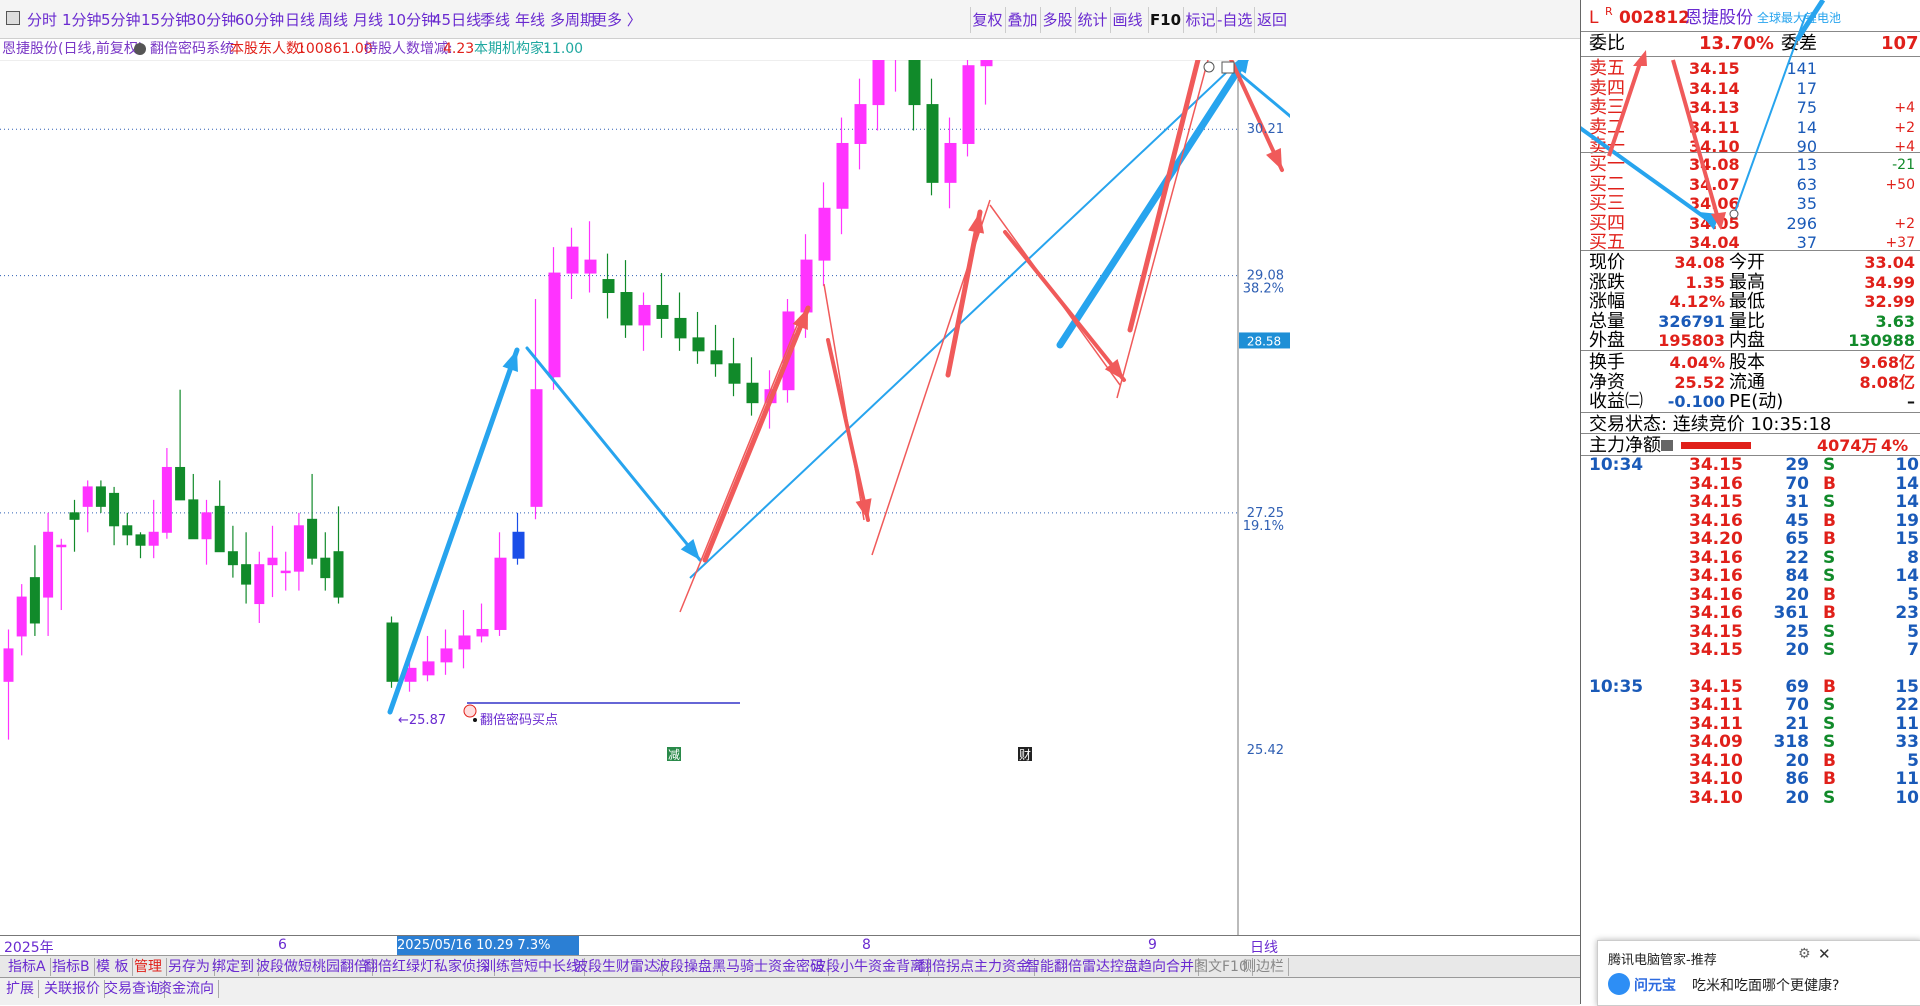 The image size is (1920, 1006). Describe the element at coordinates (113, 967) in the screenshot. I see `indicator-tab-2: 模 板` at that location.